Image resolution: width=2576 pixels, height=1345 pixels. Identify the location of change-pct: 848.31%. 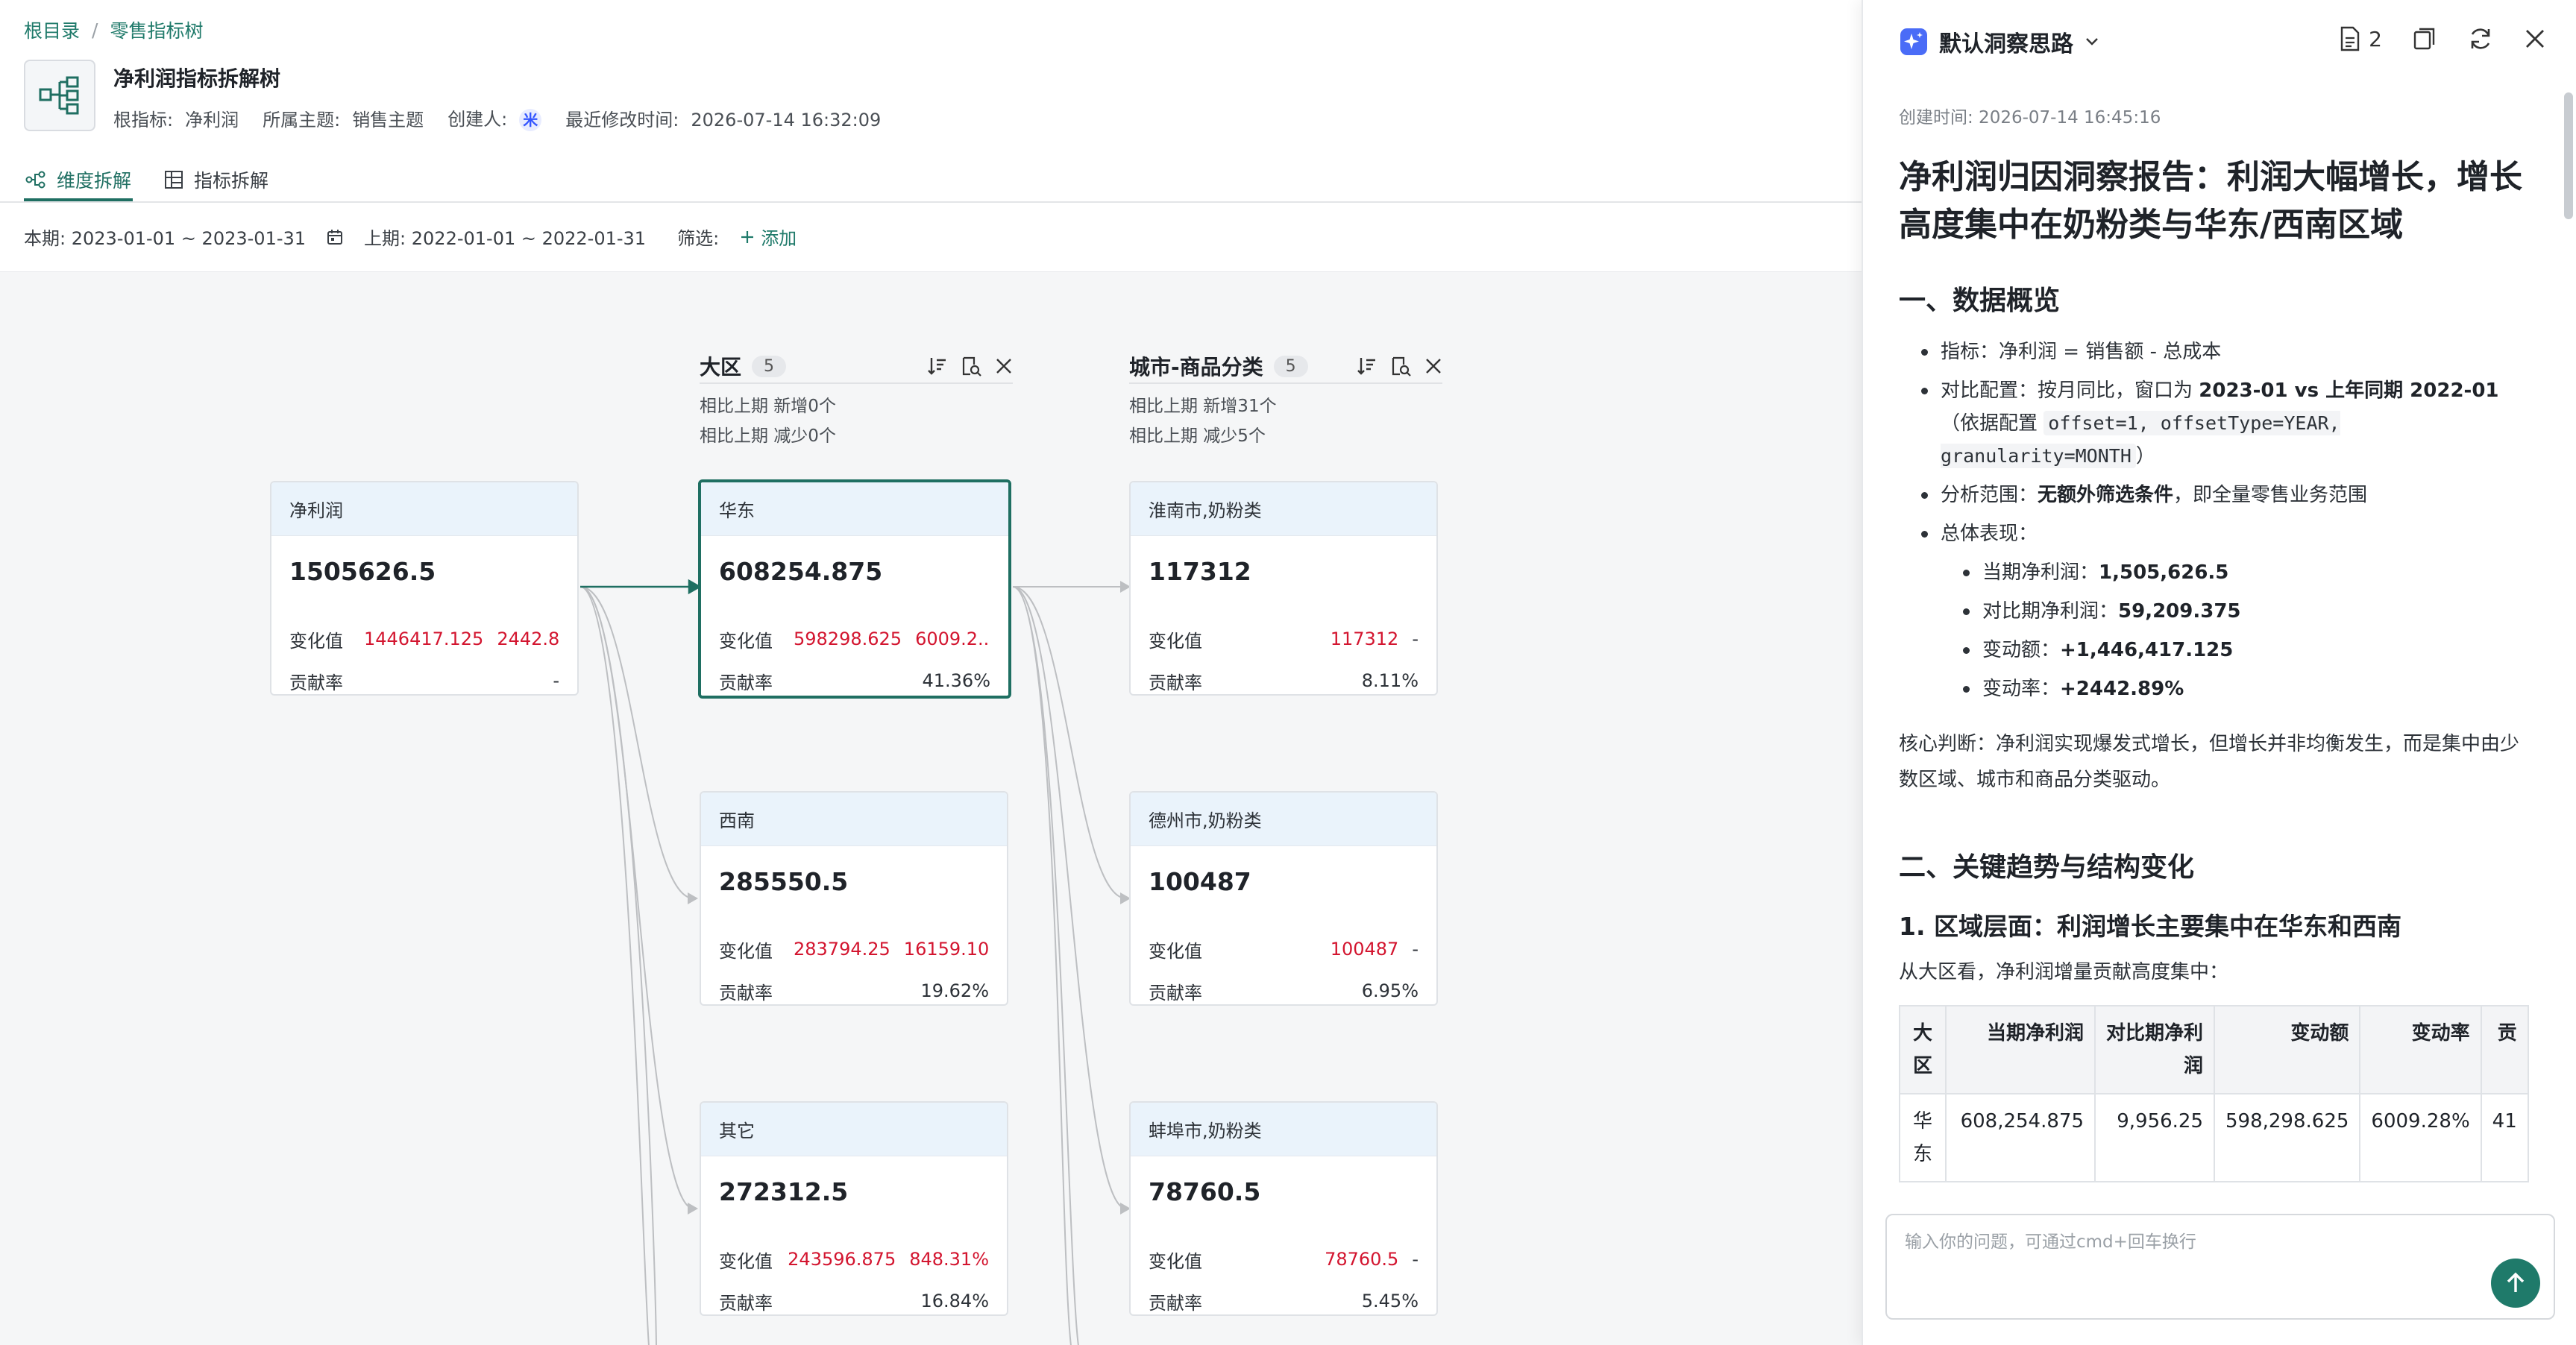
(949, 1259).